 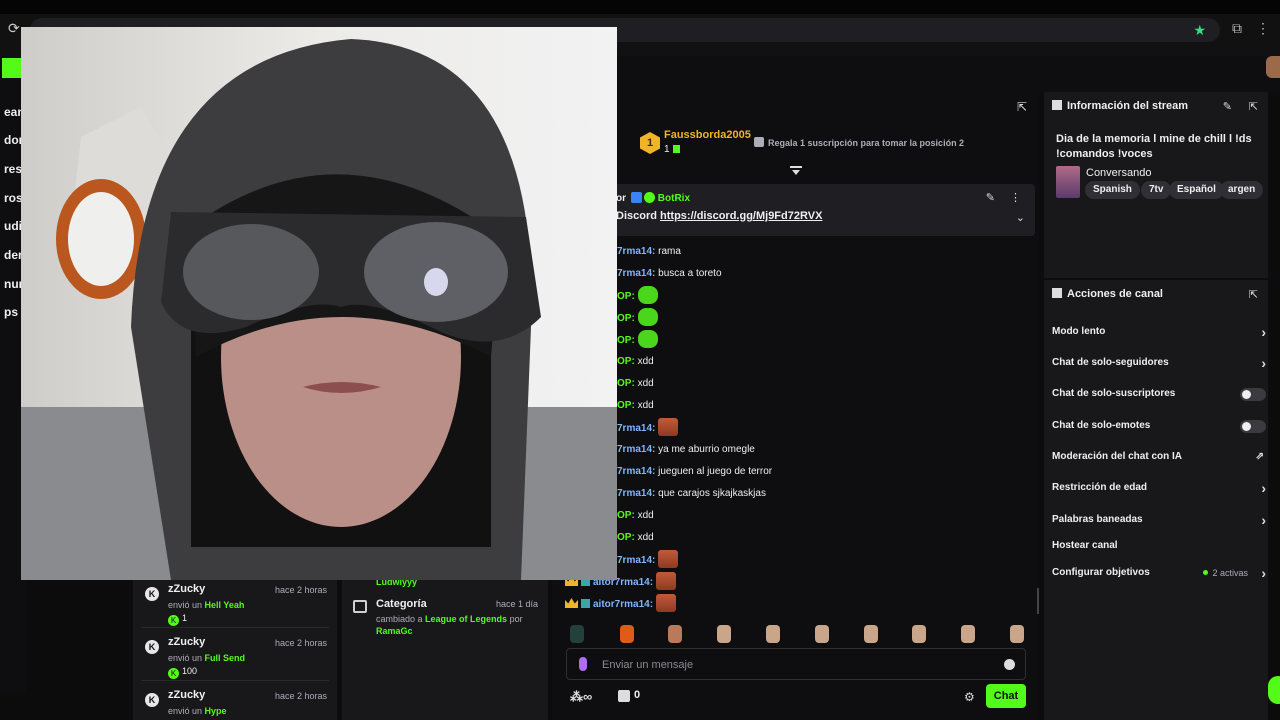 I want to click on chat-message: 7rma14: ya me aburrio omegle, so click(x=686, y=449).